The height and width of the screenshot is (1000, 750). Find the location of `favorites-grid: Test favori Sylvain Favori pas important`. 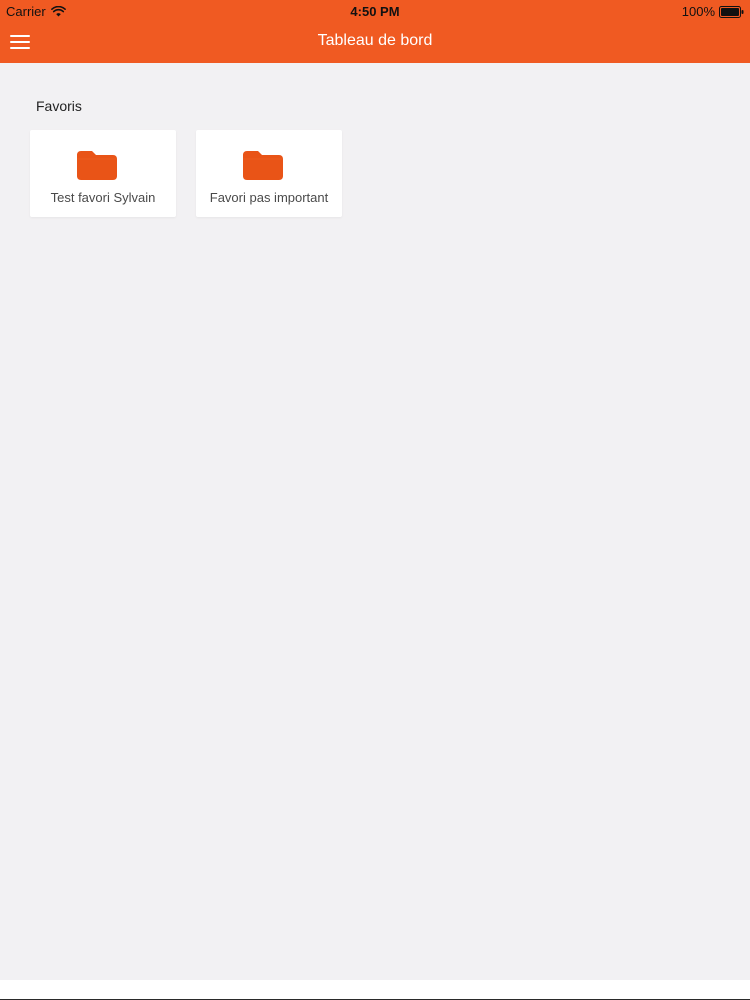

favorites-grid: Test favori Sylvain Favori pas important is located at coordinates (186, 173).